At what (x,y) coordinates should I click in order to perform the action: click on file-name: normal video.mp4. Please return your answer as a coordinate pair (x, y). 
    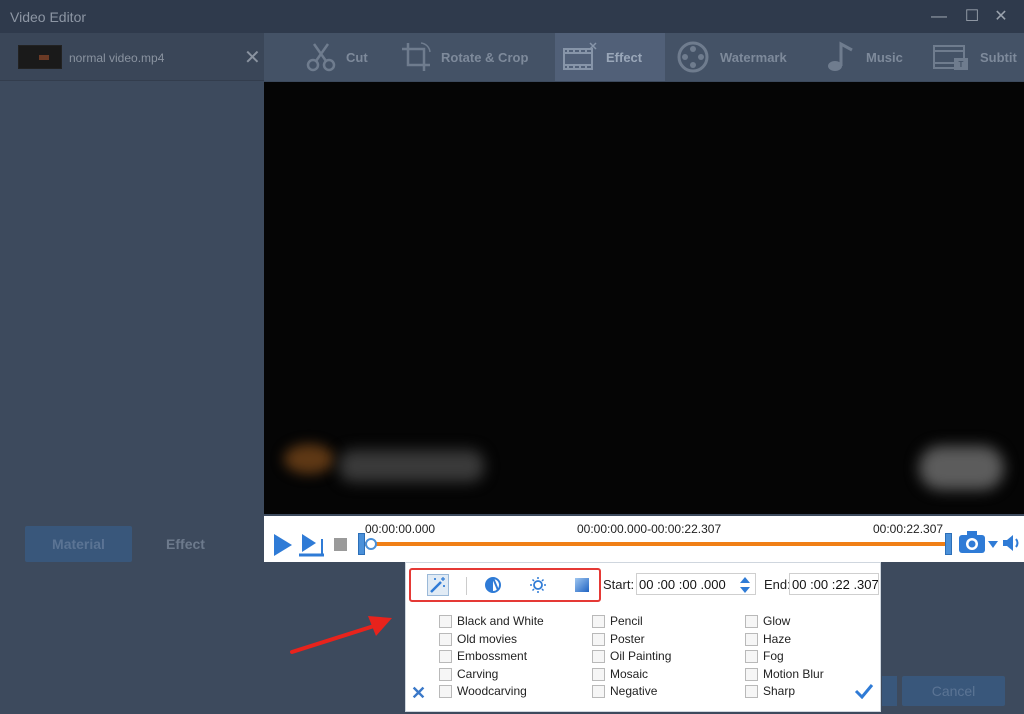
    Looking at the image, I should click on (117, 58).